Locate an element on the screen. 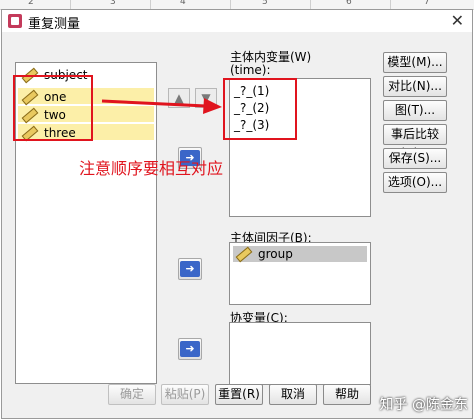 This screenshot has width=474, height=420. annotation-box-within is located at coordinates (260, 109).